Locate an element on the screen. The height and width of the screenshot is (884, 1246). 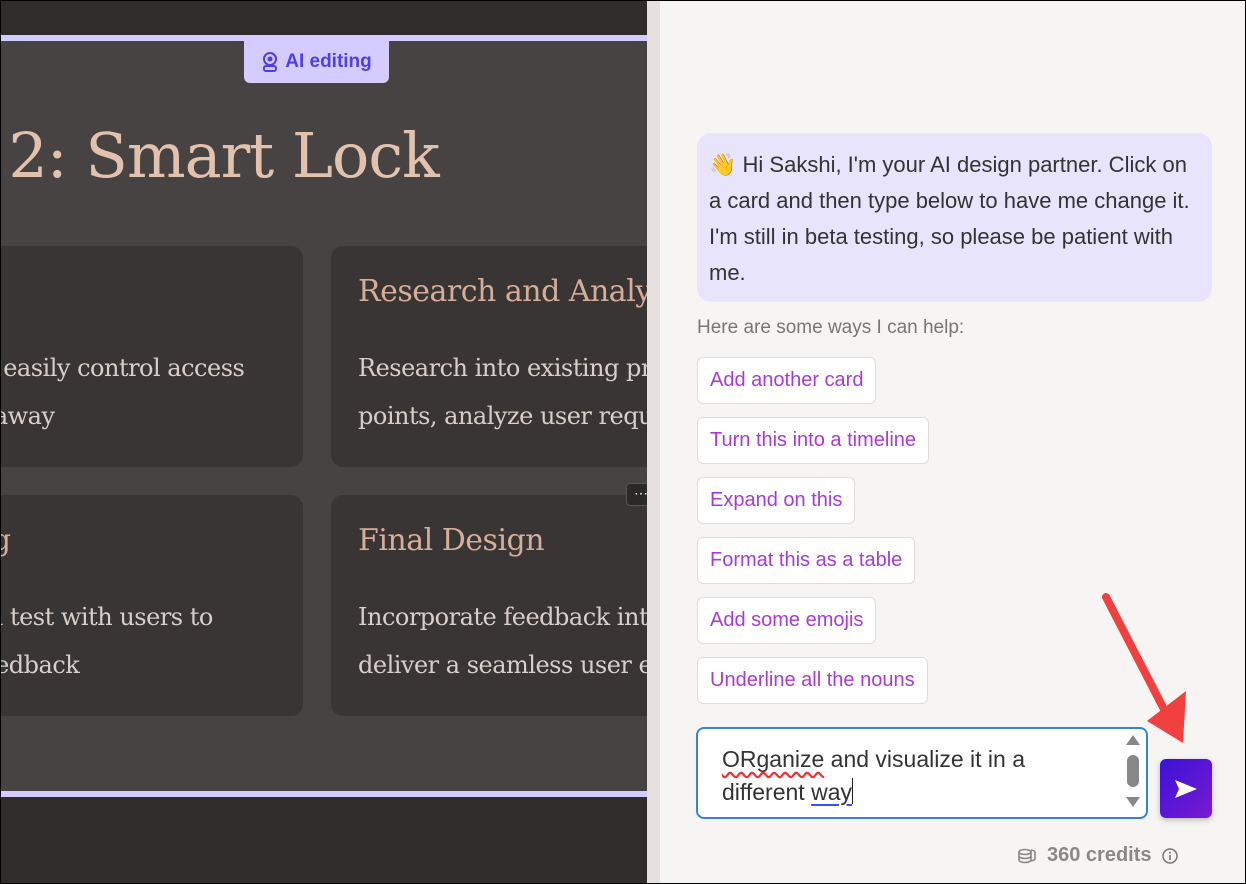
slide-title: r 2: Smart Lock is located at coordinates (220, 155).